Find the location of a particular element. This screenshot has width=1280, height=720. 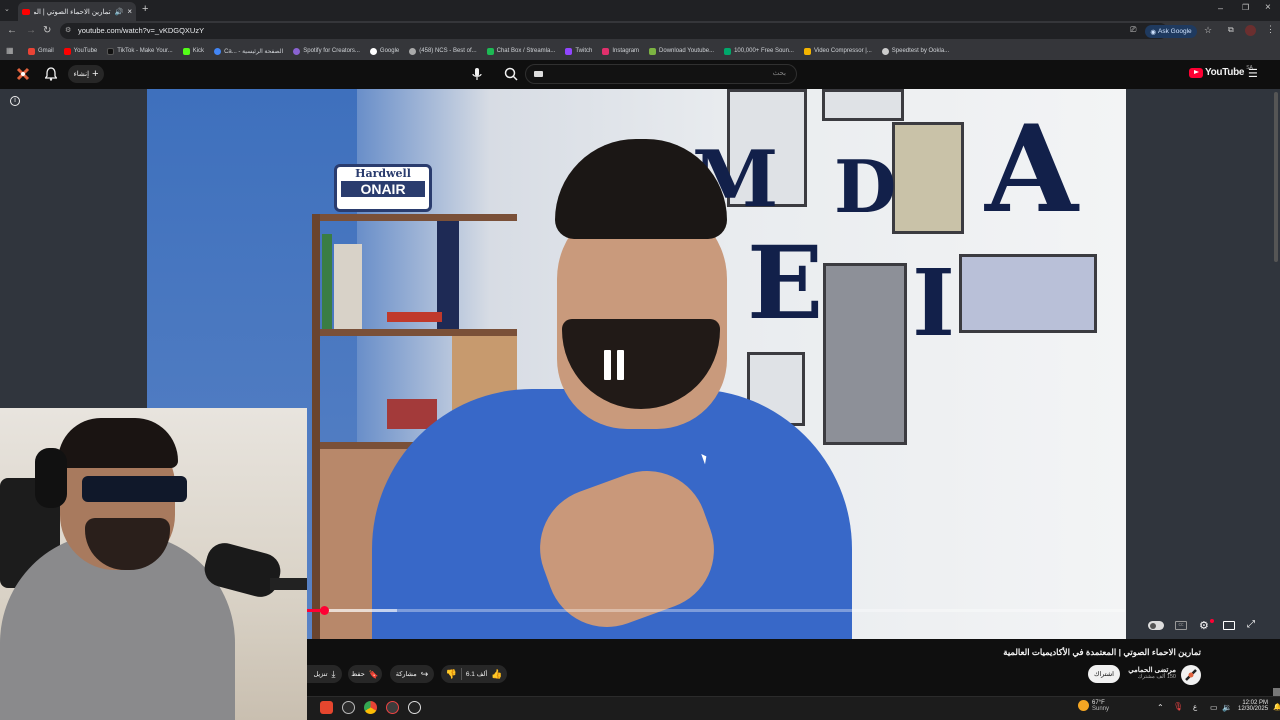

share-button: مشاركة ↪ is located at coordinates (412, 674).